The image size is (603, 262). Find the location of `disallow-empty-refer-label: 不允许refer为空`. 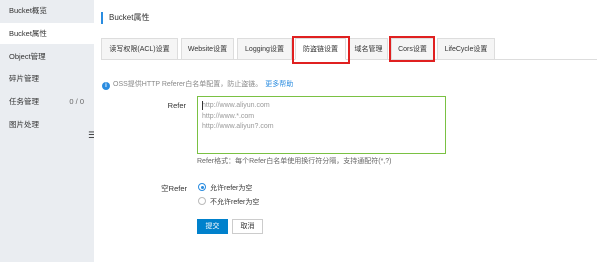

disallow-empty-refer-label: 不允许refer为空 is located at coordinates (235, 202).